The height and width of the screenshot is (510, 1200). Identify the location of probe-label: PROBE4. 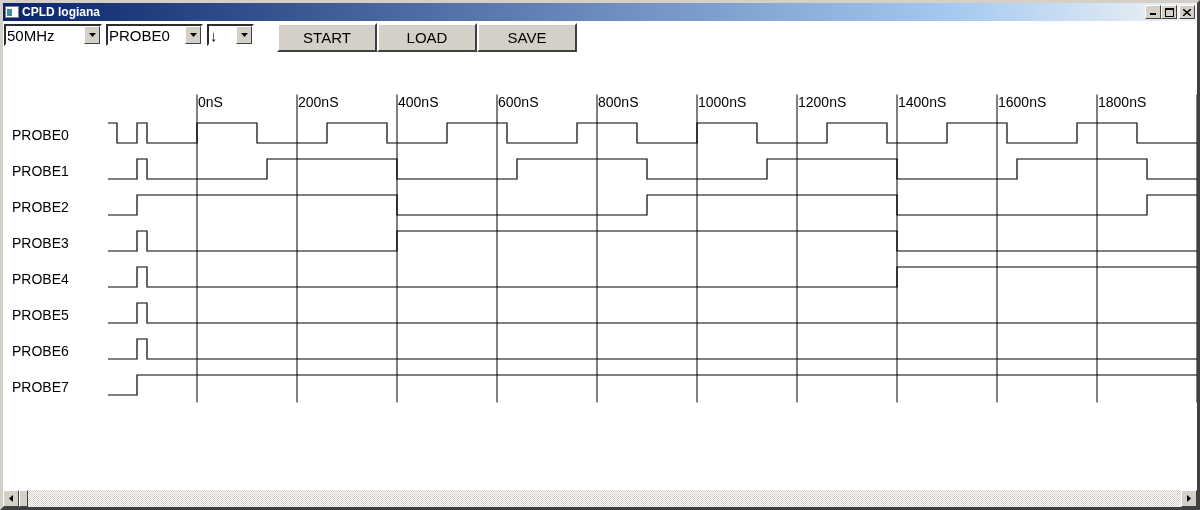
(40, 279).